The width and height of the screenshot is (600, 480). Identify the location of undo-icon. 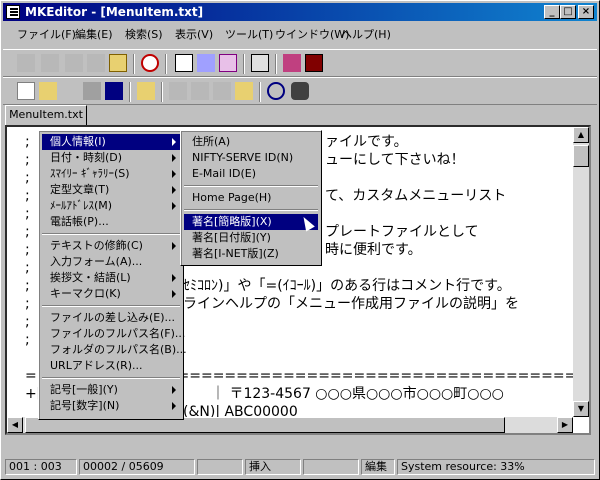
(178, 91).